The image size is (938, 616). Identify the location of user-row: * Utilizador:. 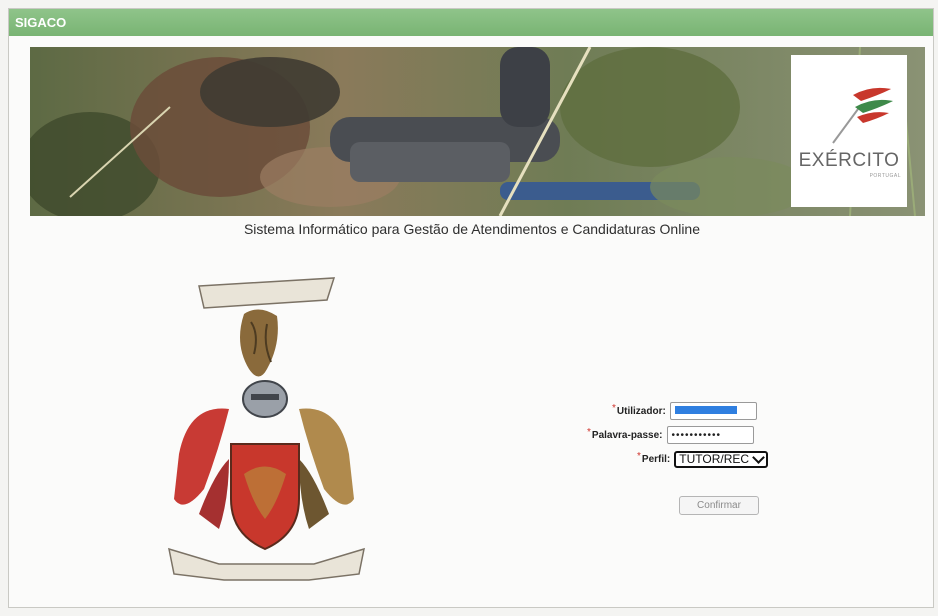
(684, 411).